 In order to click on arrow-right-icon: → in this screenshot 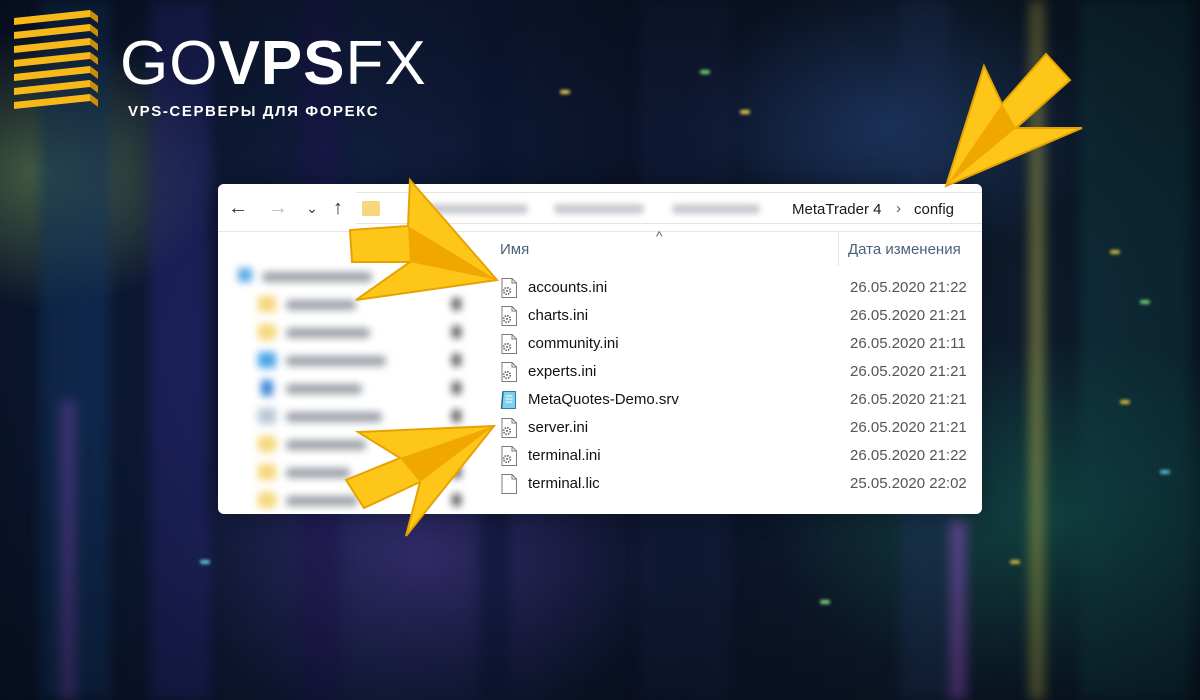, I will do `click(278, 208)`.